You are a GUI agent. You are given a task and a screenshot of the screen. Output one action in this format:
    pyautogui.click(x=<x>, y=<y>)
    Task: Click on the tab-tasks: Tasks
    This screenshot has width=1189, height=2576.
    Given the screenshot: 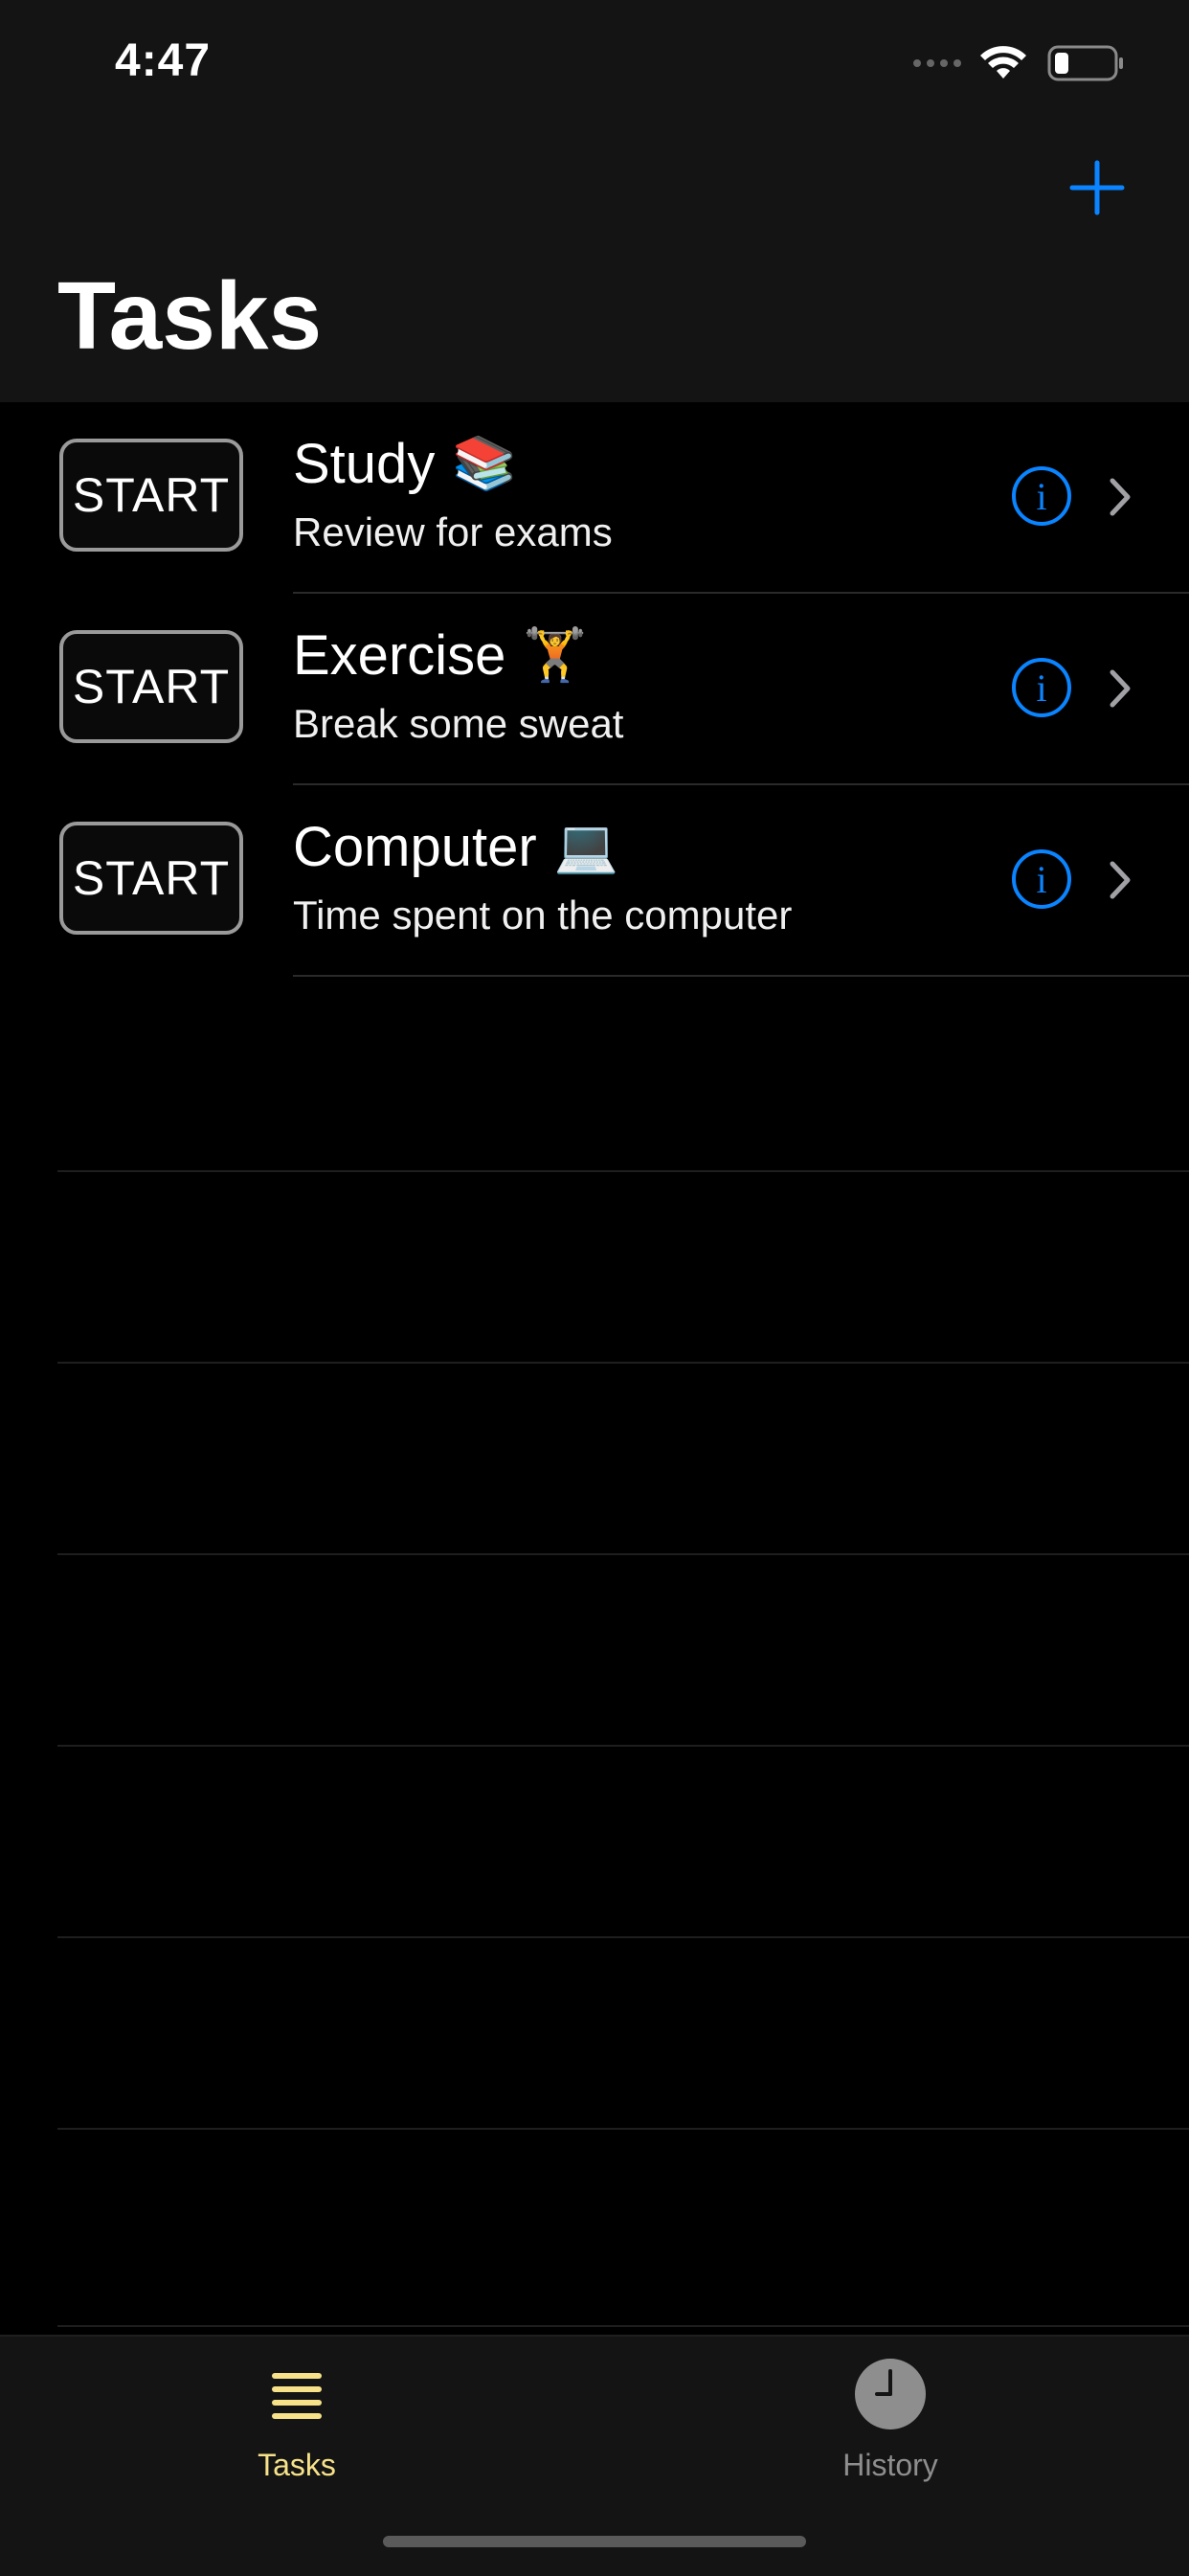 What is the action you would take?
    pyautogui.click(x=296, y=2419)
    